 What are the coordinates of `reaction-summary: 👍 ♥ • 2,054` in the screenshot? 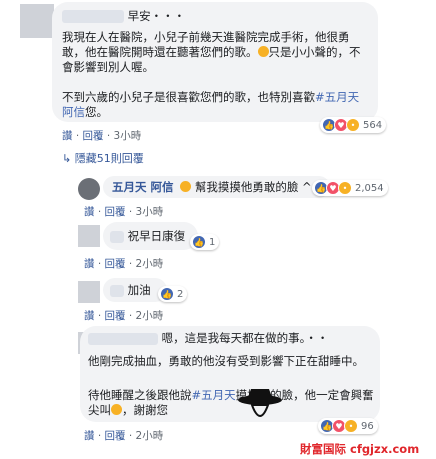 It's located at (350, 188).